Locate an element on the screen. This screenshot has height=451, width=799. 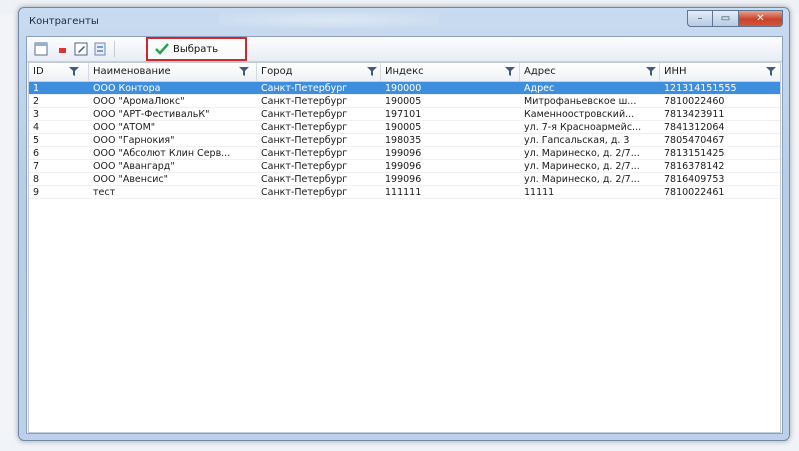
new-record-button is located at coordinates (41, 49).